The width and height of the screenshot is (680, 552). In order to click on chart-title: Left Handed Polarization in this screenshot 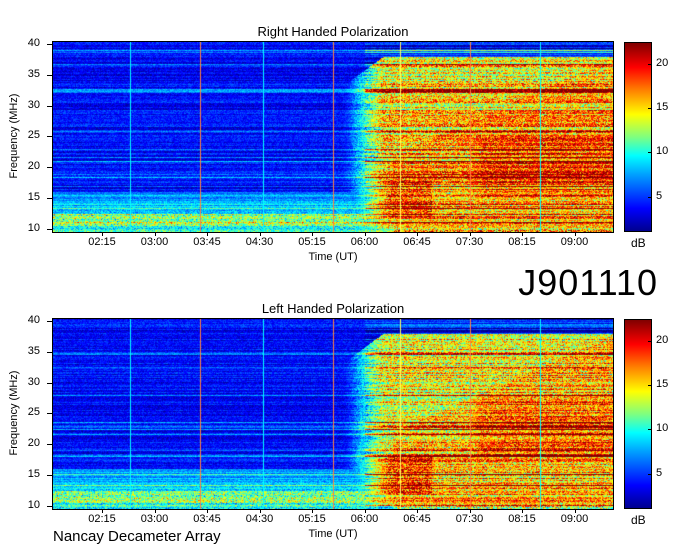, I will do `click(333, 308)`.